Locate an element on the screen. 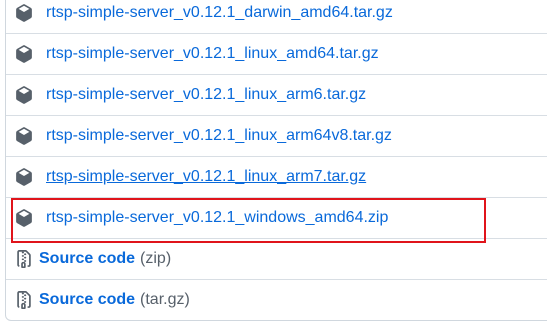 Image resolution: width=547 pixels, height=331 pixels. source-code-zip-link: Source code (zip) is located at coordinates (105, 259).